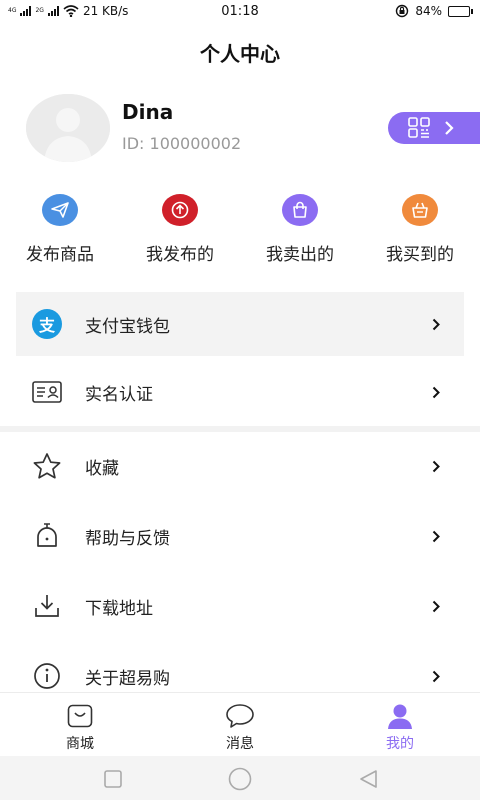 The height and width of the screenshot is (800, 480). I want to click on nav-item-me: 我的, so click(400, 728).